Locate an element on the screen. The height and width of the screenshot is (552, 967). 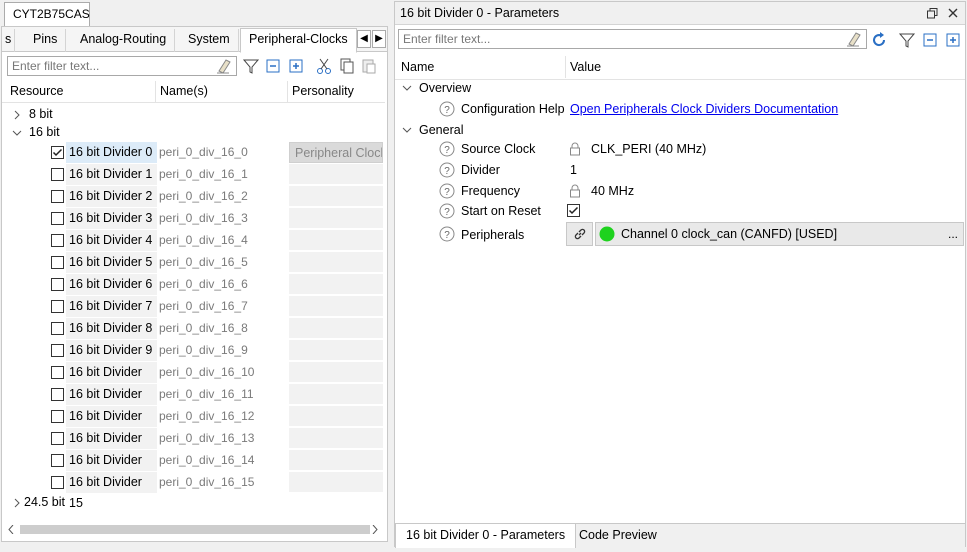
chevron-right-icon is located at coordinates (17, 503).